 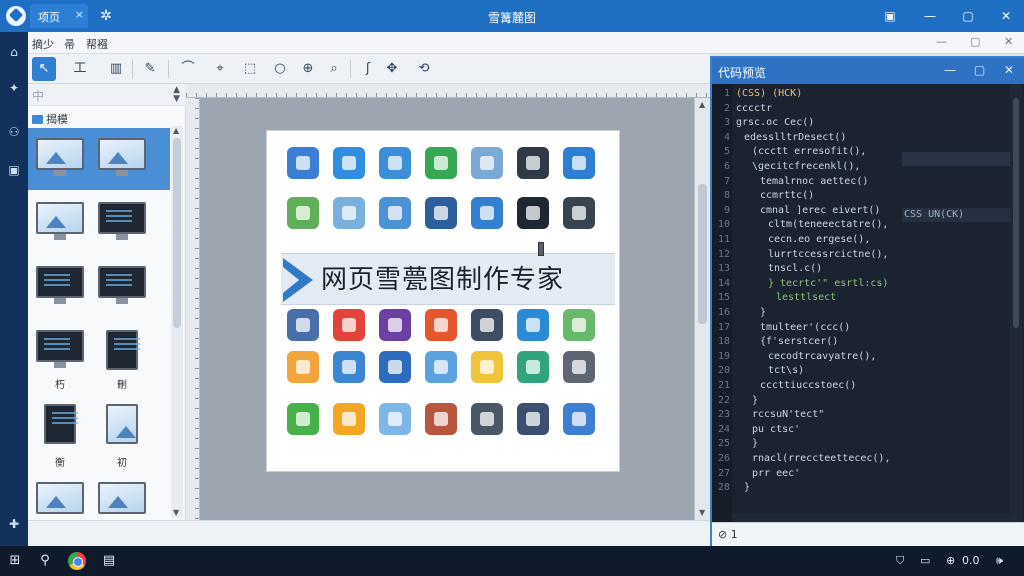 What do you see at coordinates (79, 14) in the screenshot?
I see `tab-close-icon: ×` at bounding box center [79, 14].